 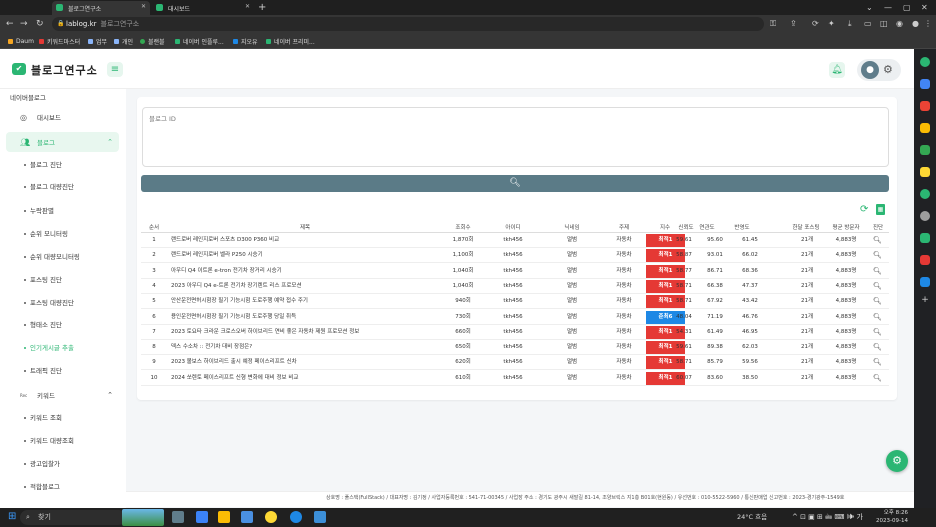 What do you see at coordinates (892, 517) in the screenshot?
I see `taskbar-clock: 오후 8:26 2023-09-14` at bounding box center [892, 517].